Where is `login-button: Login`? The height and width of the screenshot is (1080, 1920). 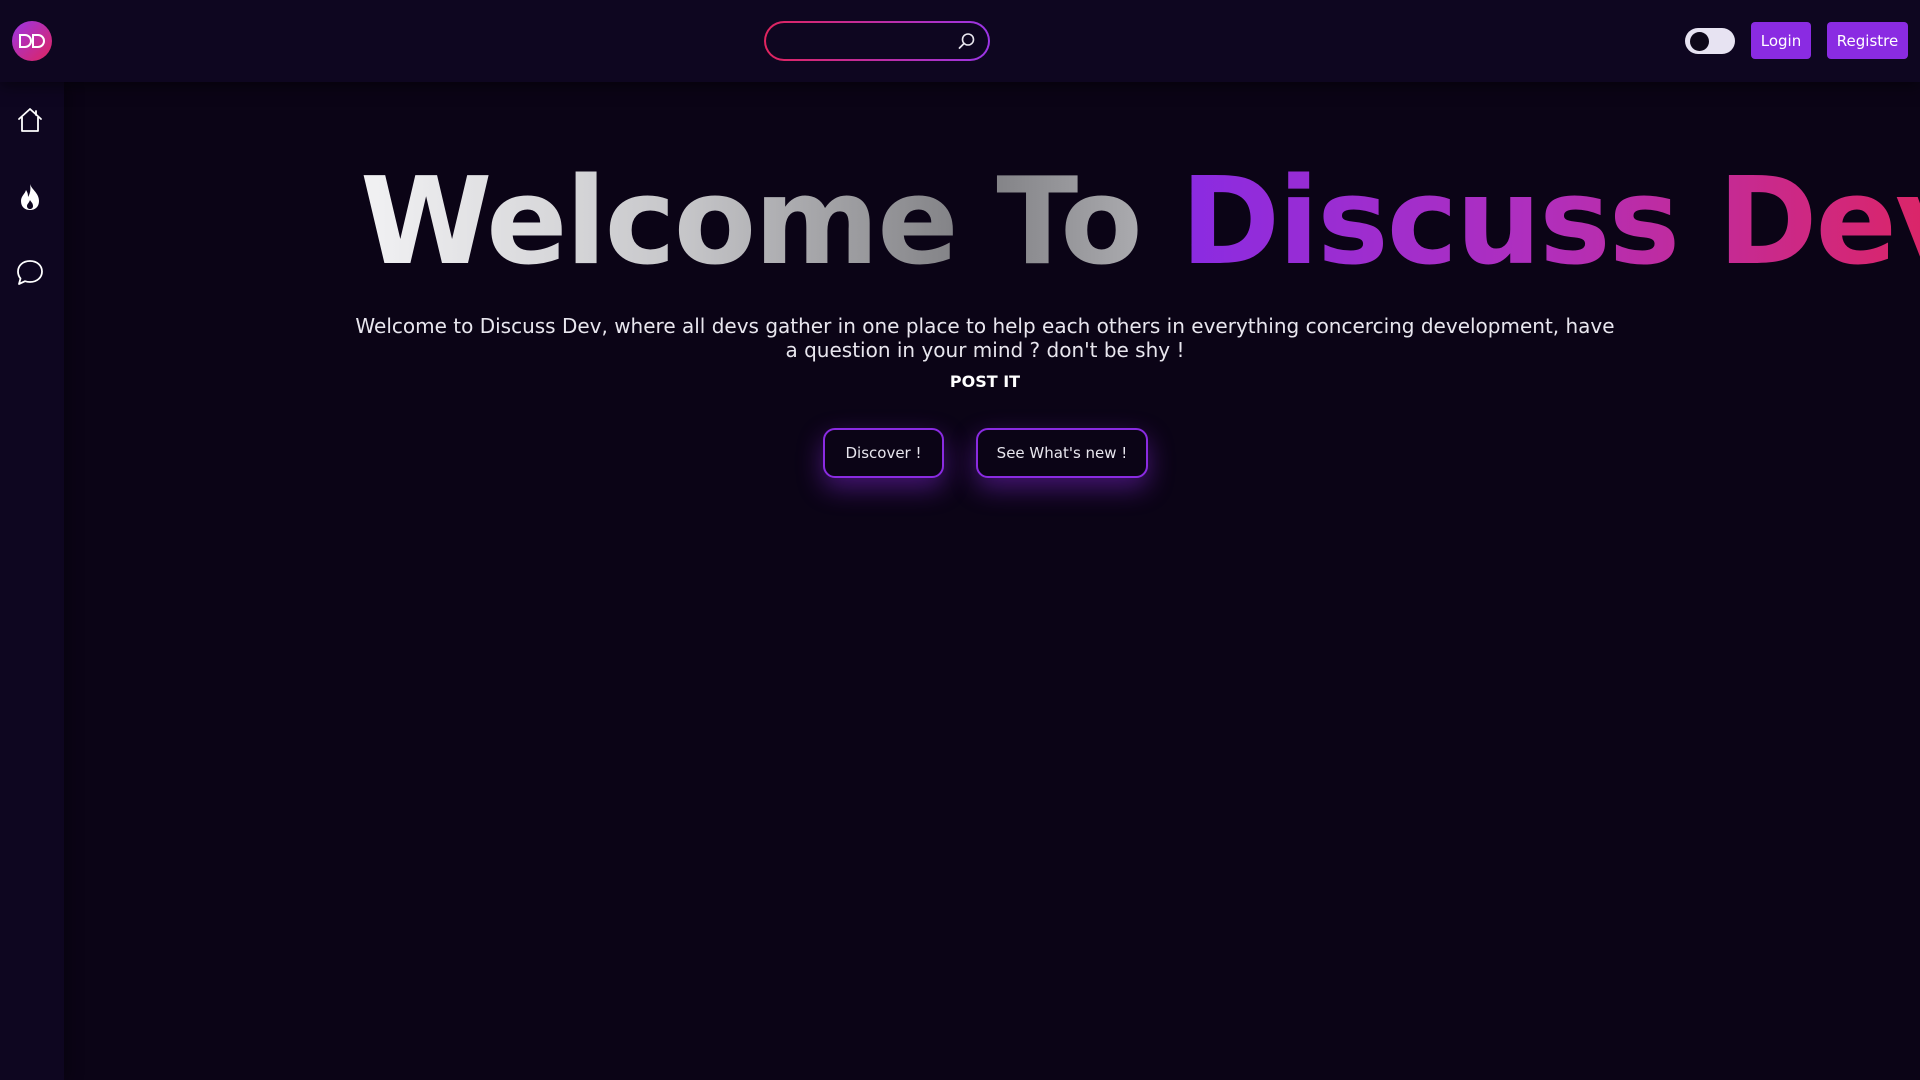 login-button: Login is located at coordinates (1781, 40).